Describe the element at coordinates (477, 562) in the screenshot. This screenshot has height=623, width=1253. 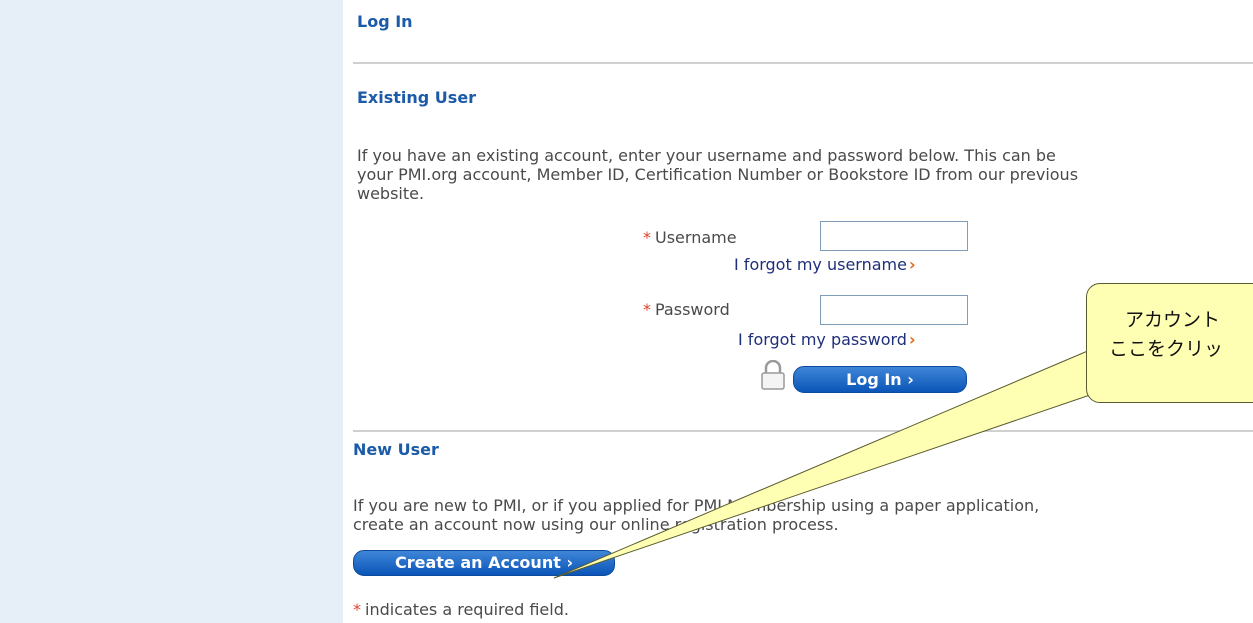
I see `create-account-label: Create an Account` at that location.